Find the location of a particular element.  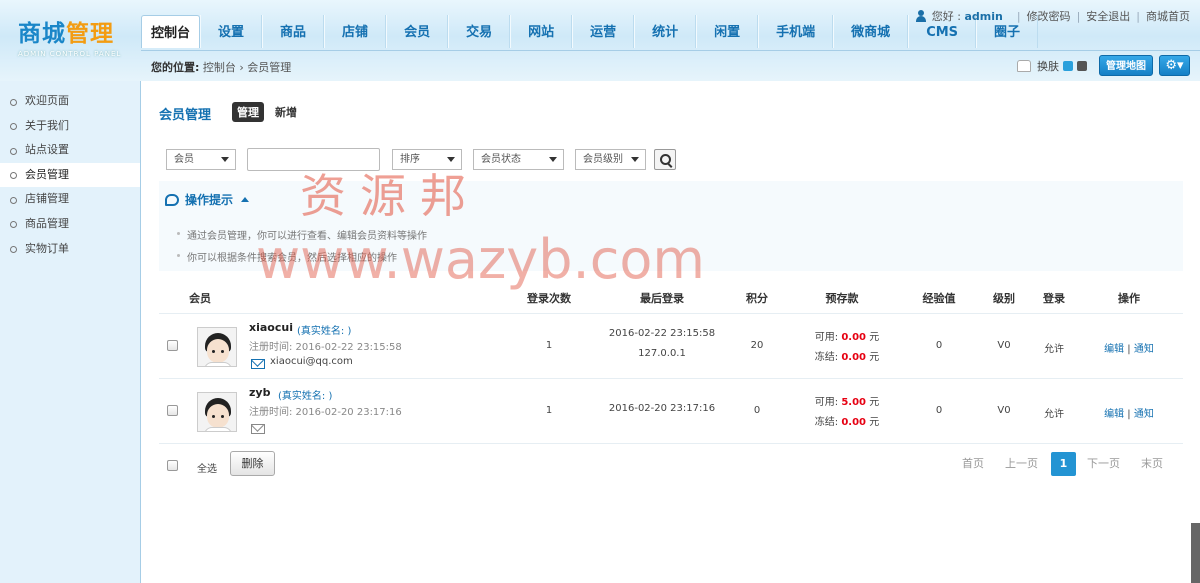

sidebar-item-site-settings: 站点设置 is located at coordinates (70, 150).